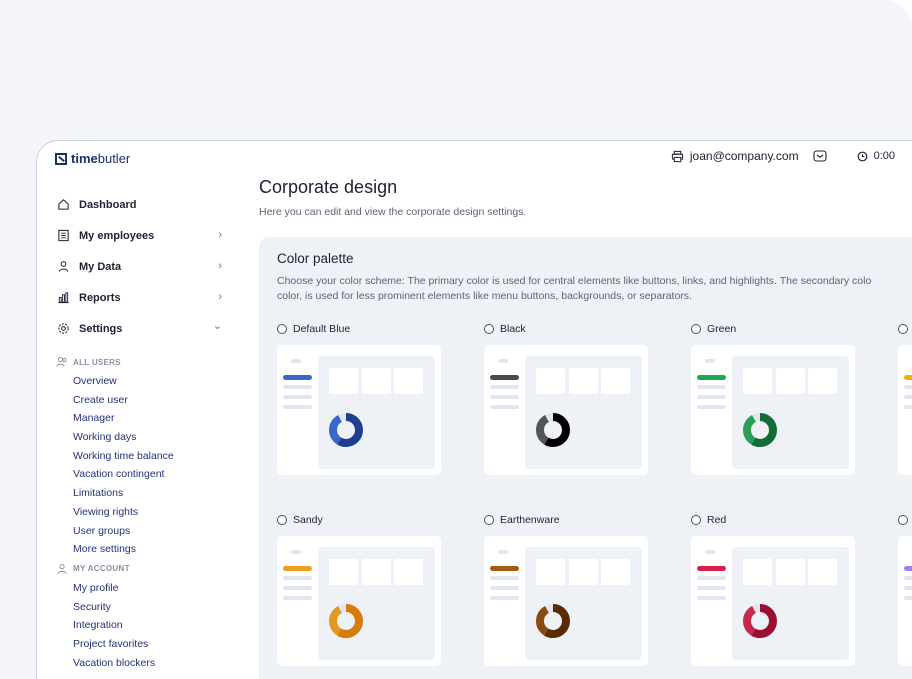 Image resolution: width=912 pixels, height=679 pixels. I want to click on palette-option: Default Blue, so click(359, 398).